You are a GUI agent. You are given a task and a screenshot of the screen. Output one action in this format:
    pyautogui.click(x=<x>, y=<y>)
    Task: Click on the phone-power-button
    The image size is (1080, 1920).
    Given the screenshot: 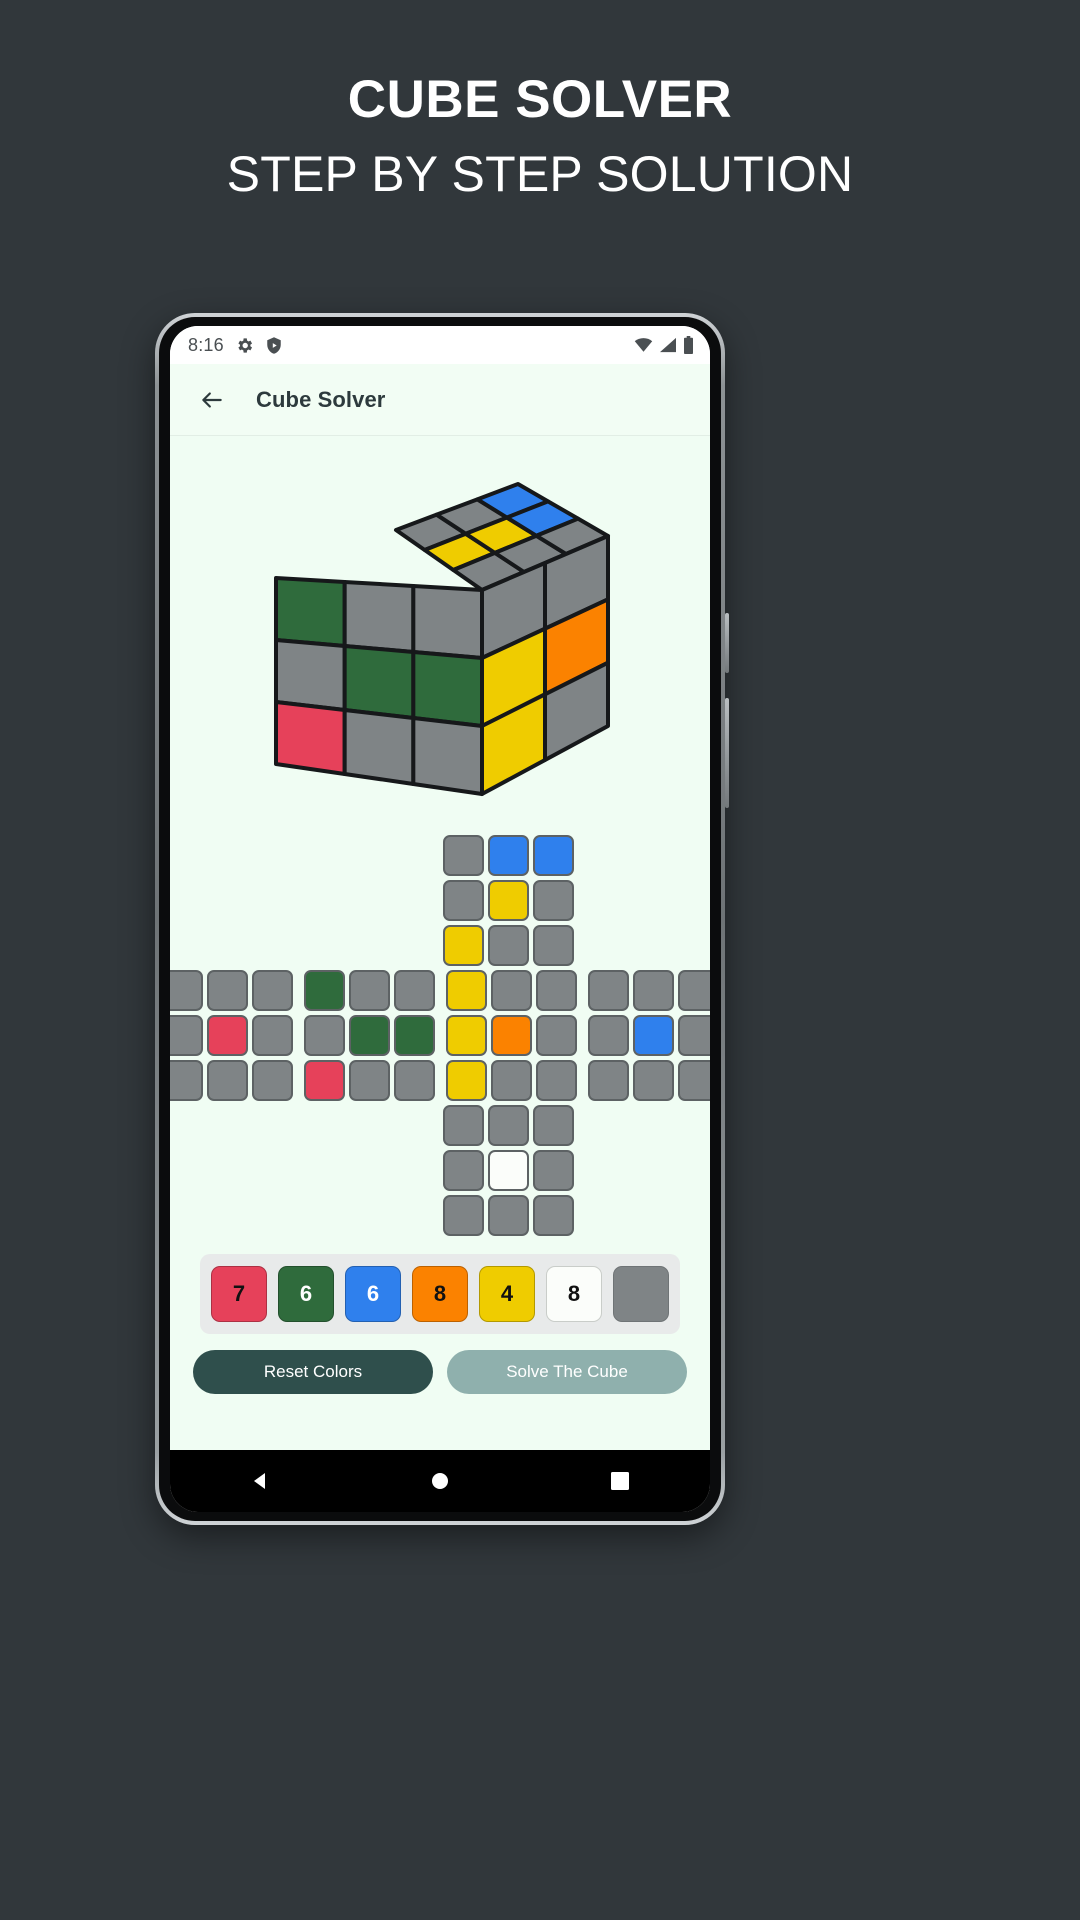 What is the action you would take?
    pyautogui.click(x=727, y=643)
    